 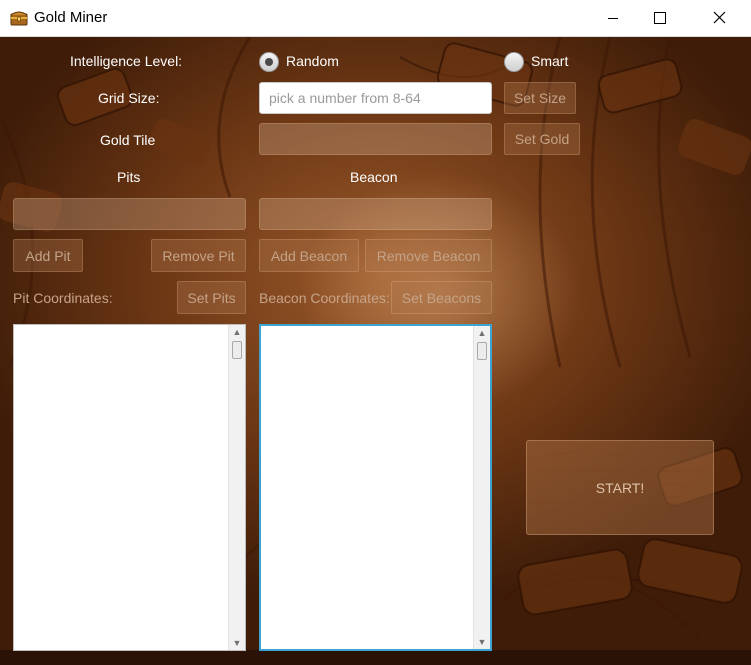 What do you see at coordinates (375, 139) in the screenshot?
I see `gold-tile-input` at bounding box center [375, 139].